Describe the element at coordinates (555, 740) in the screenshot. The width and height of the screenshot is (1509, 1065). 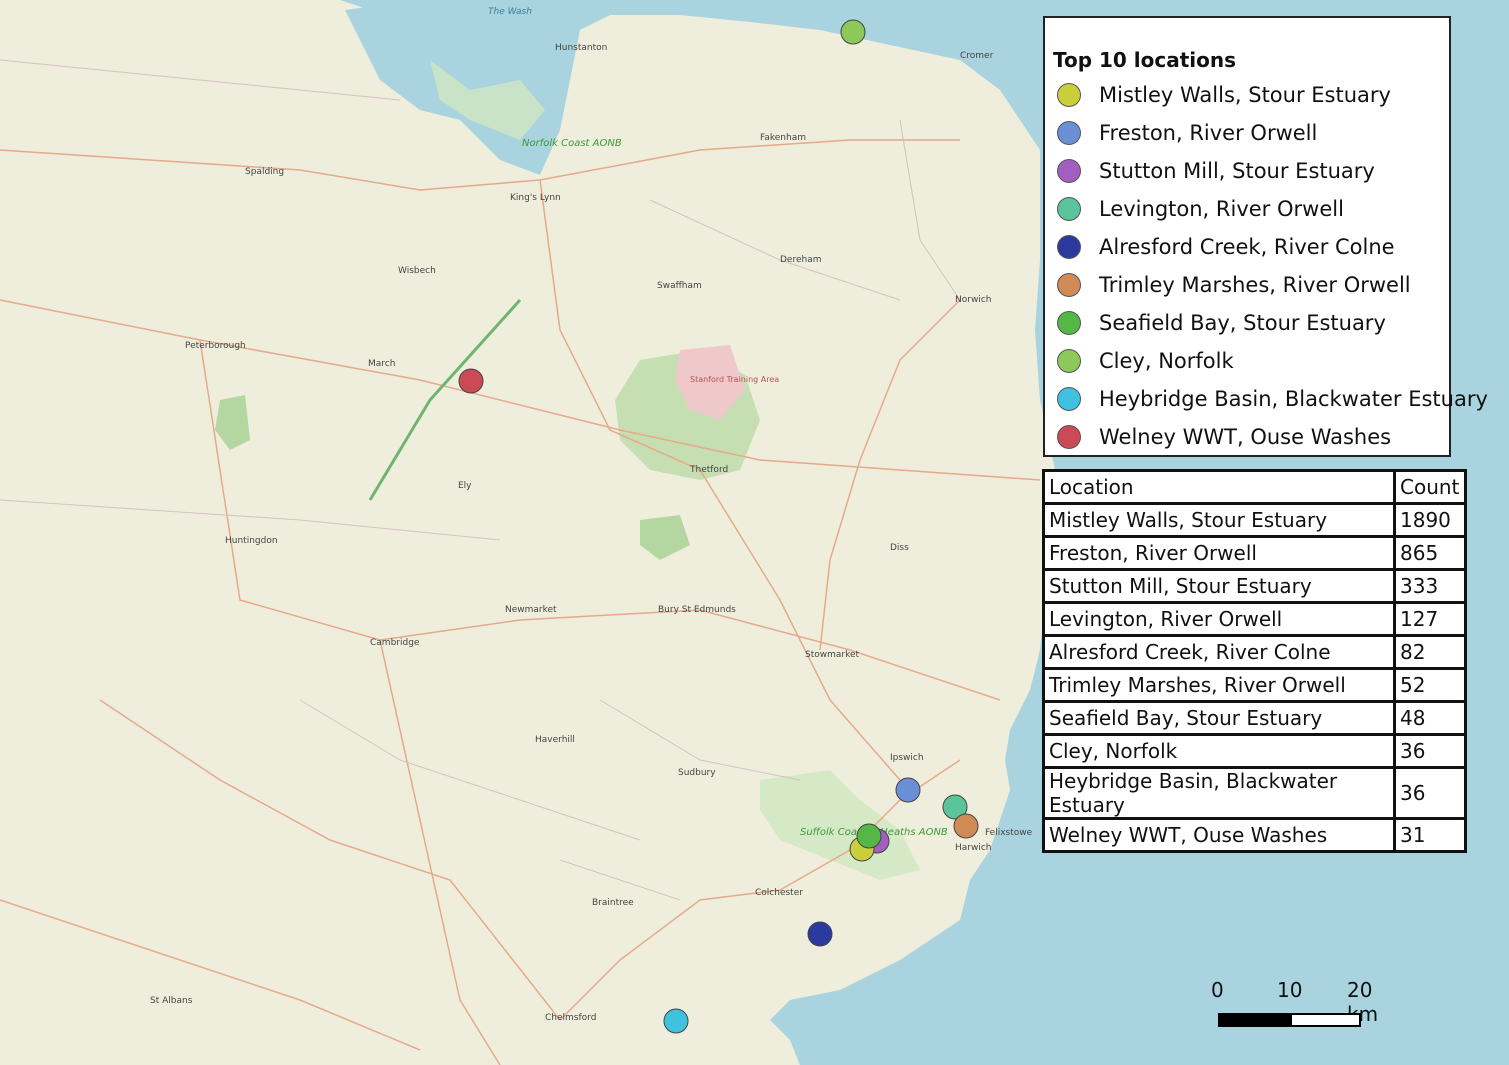
I see `label-haverhill: Haverhill` at that location.